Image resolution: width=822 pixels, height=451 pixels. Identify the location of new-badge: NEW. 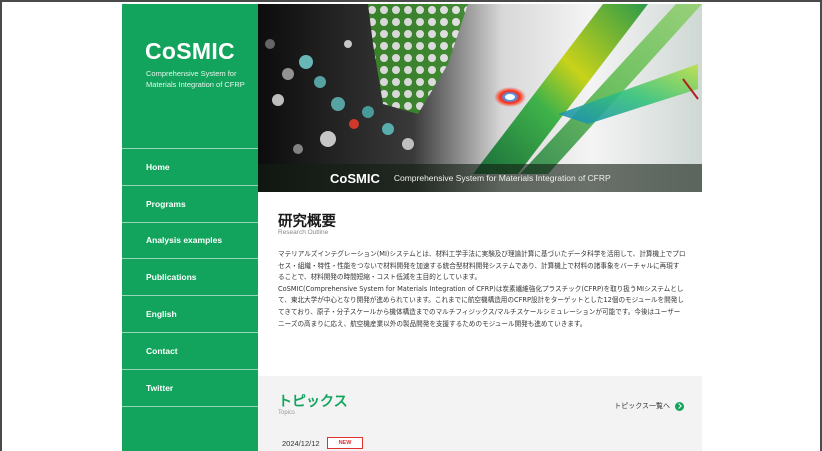
(345, 443).